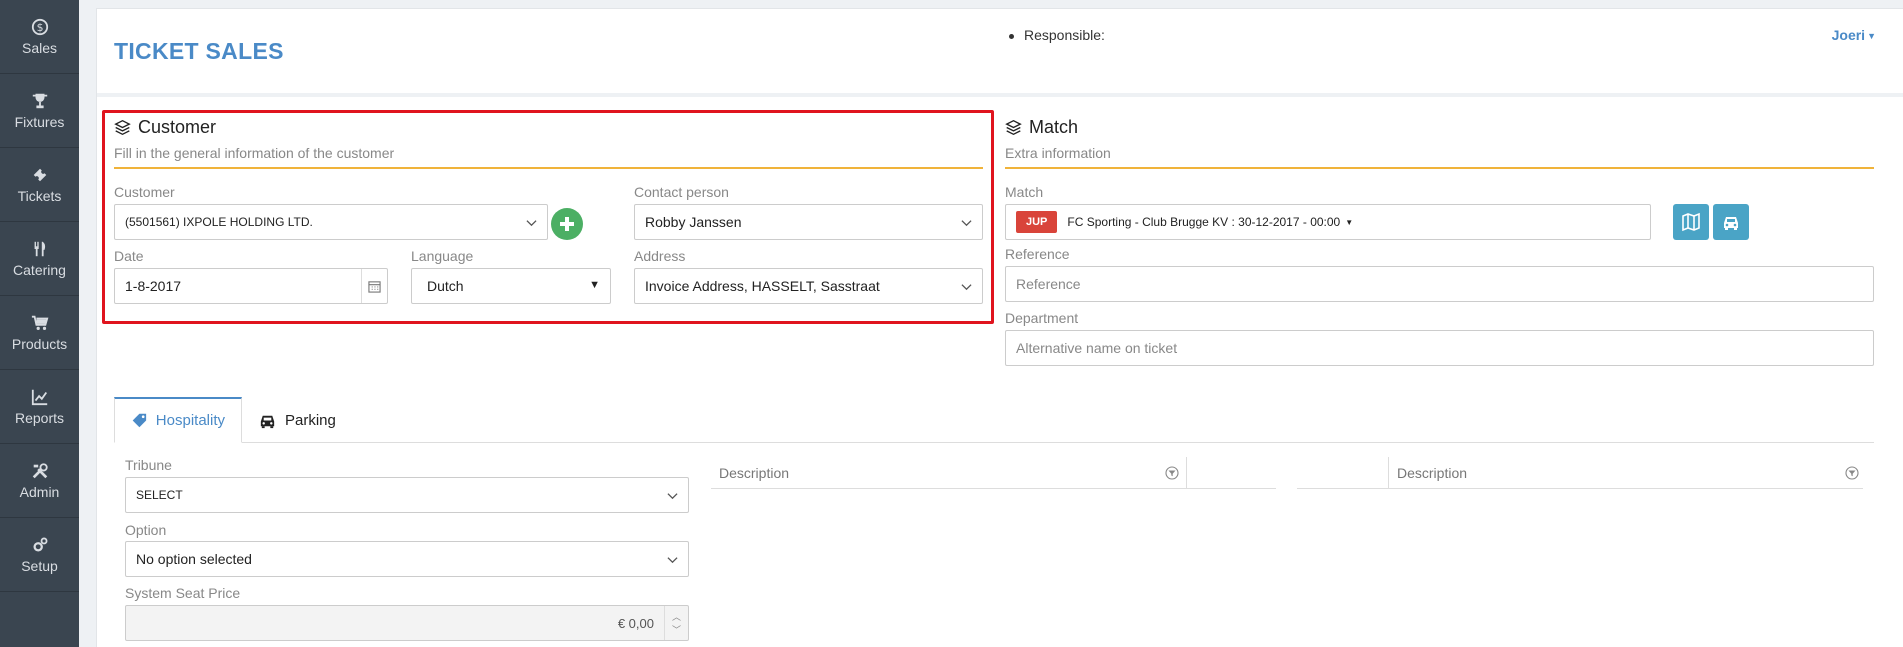  Describe the element at coordinates (190, 420) in the screenshot. I see `tab-label: Hospitality` at that location.